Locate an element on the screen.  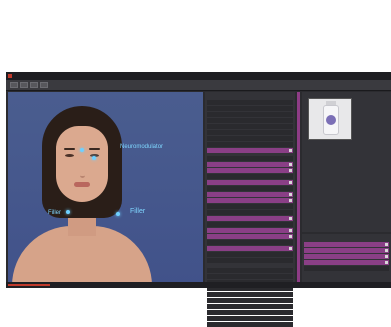
right-brow is located at coordinates (94, 149).